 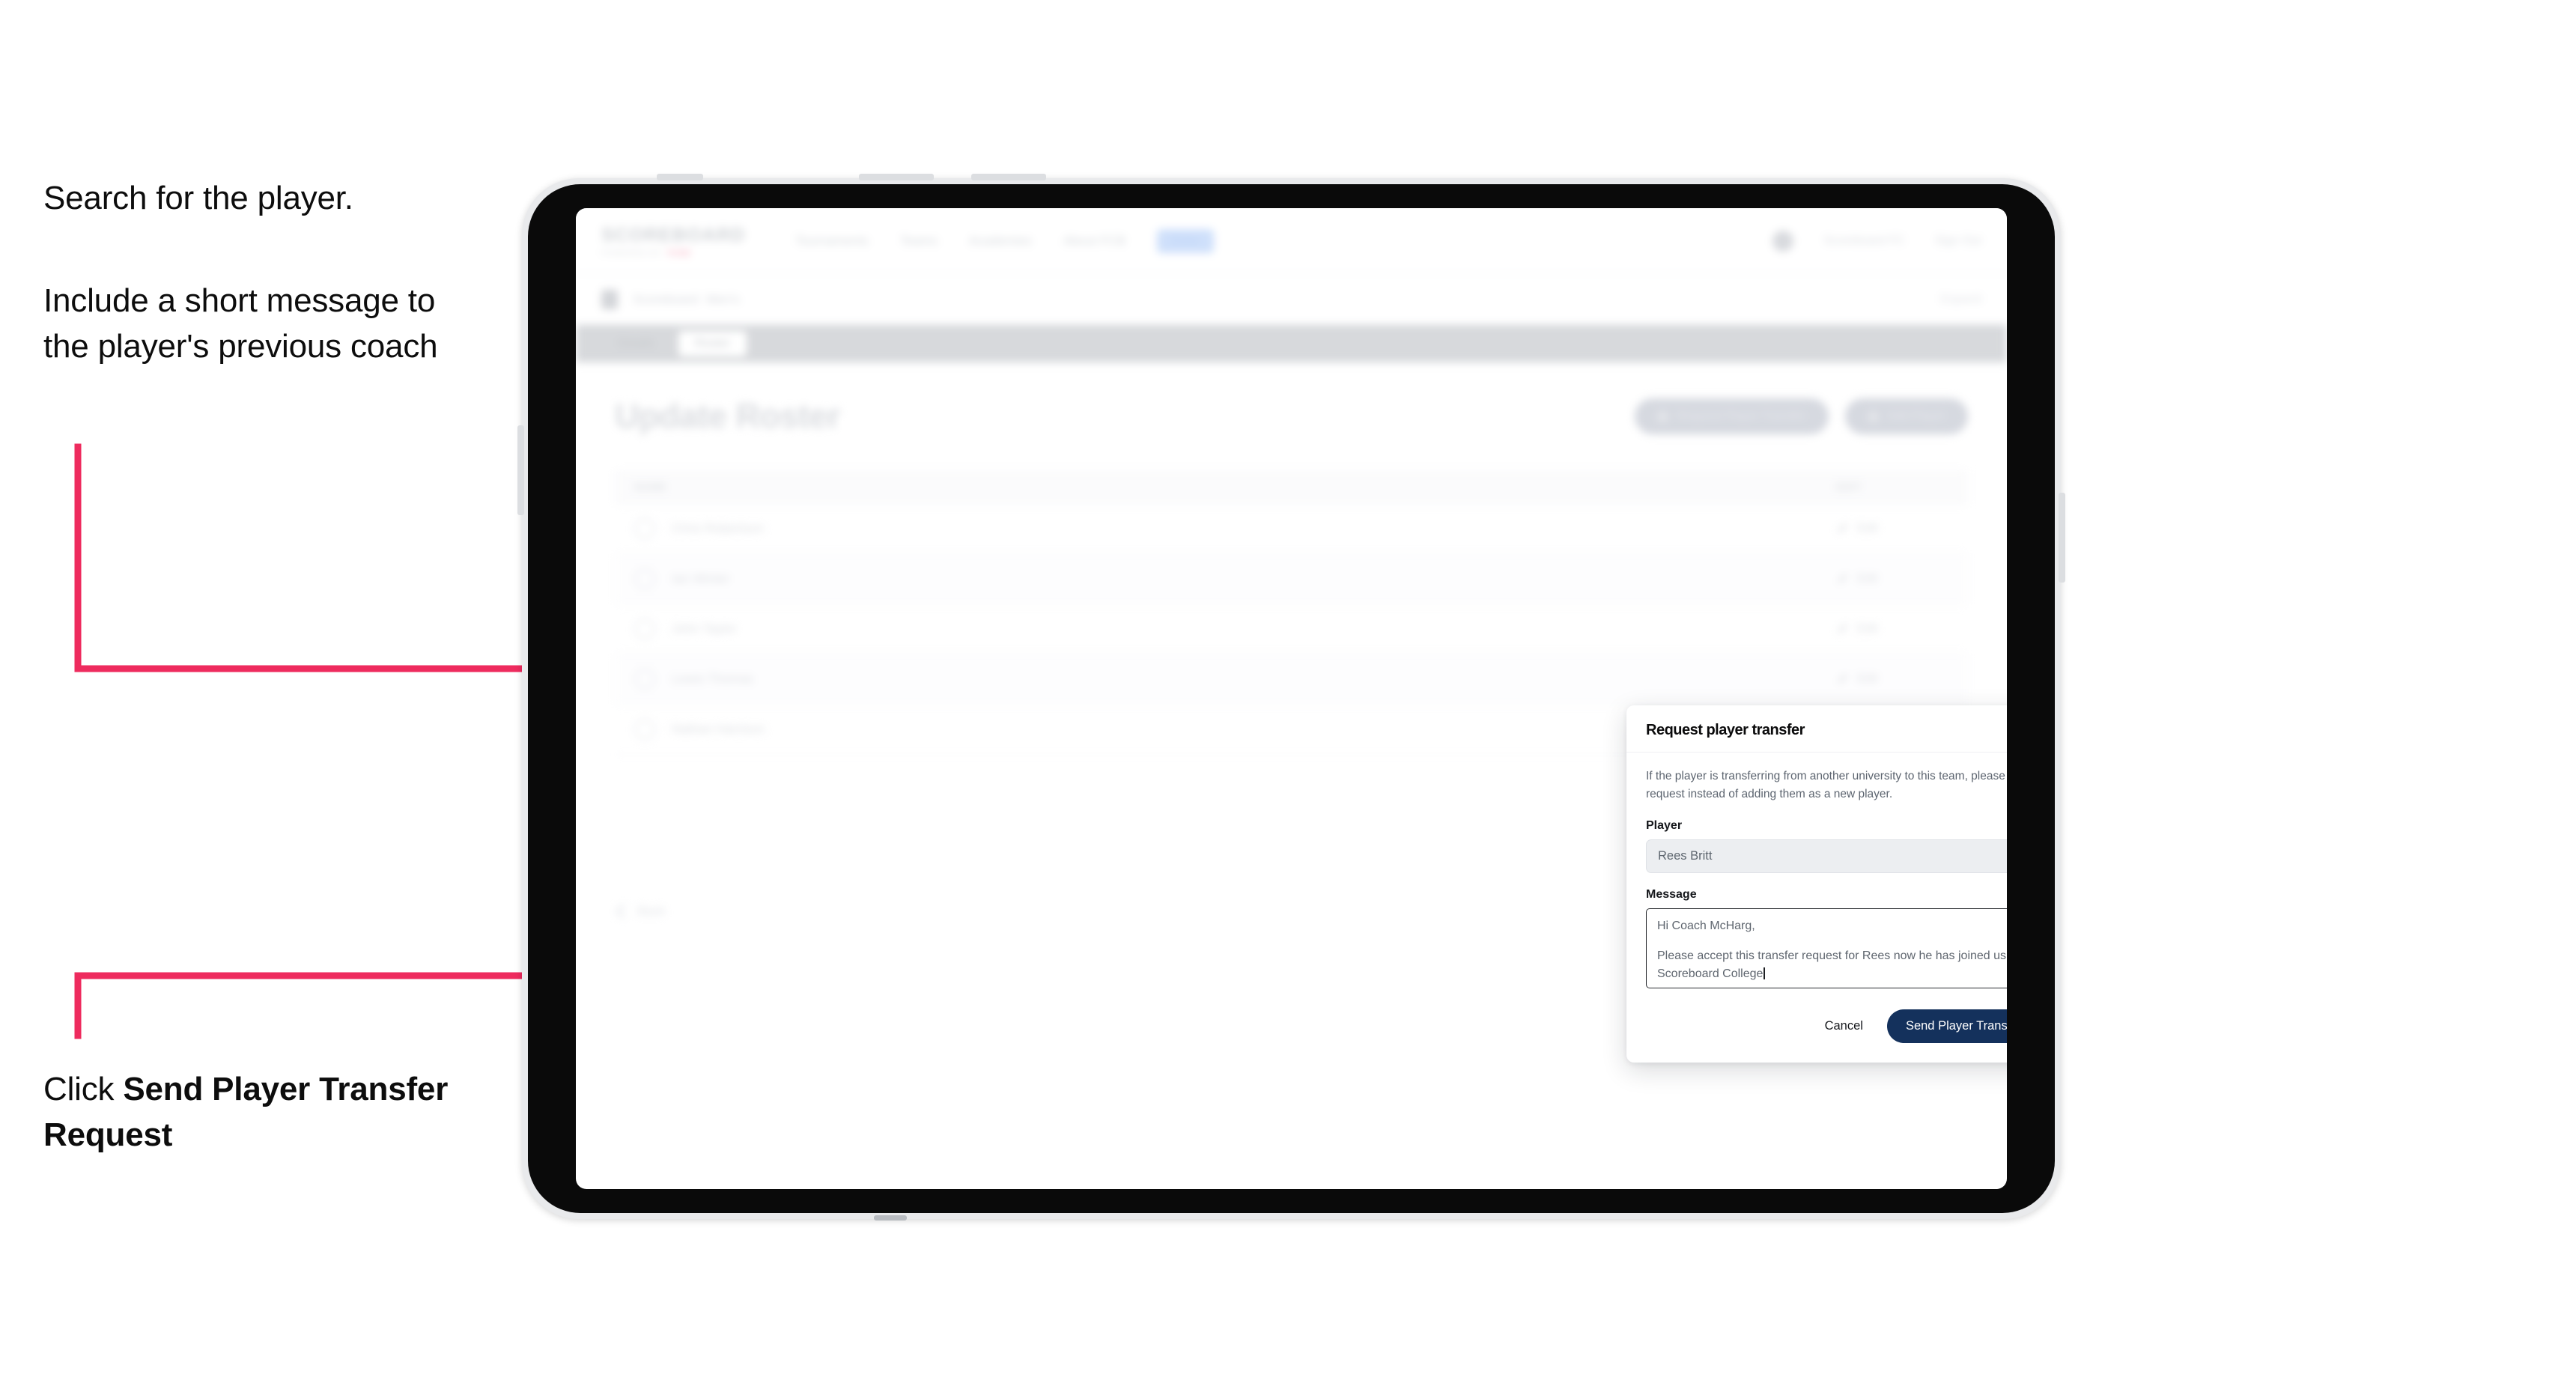 I want to click on page-title: Update Roster, so click(x=728, y=416).